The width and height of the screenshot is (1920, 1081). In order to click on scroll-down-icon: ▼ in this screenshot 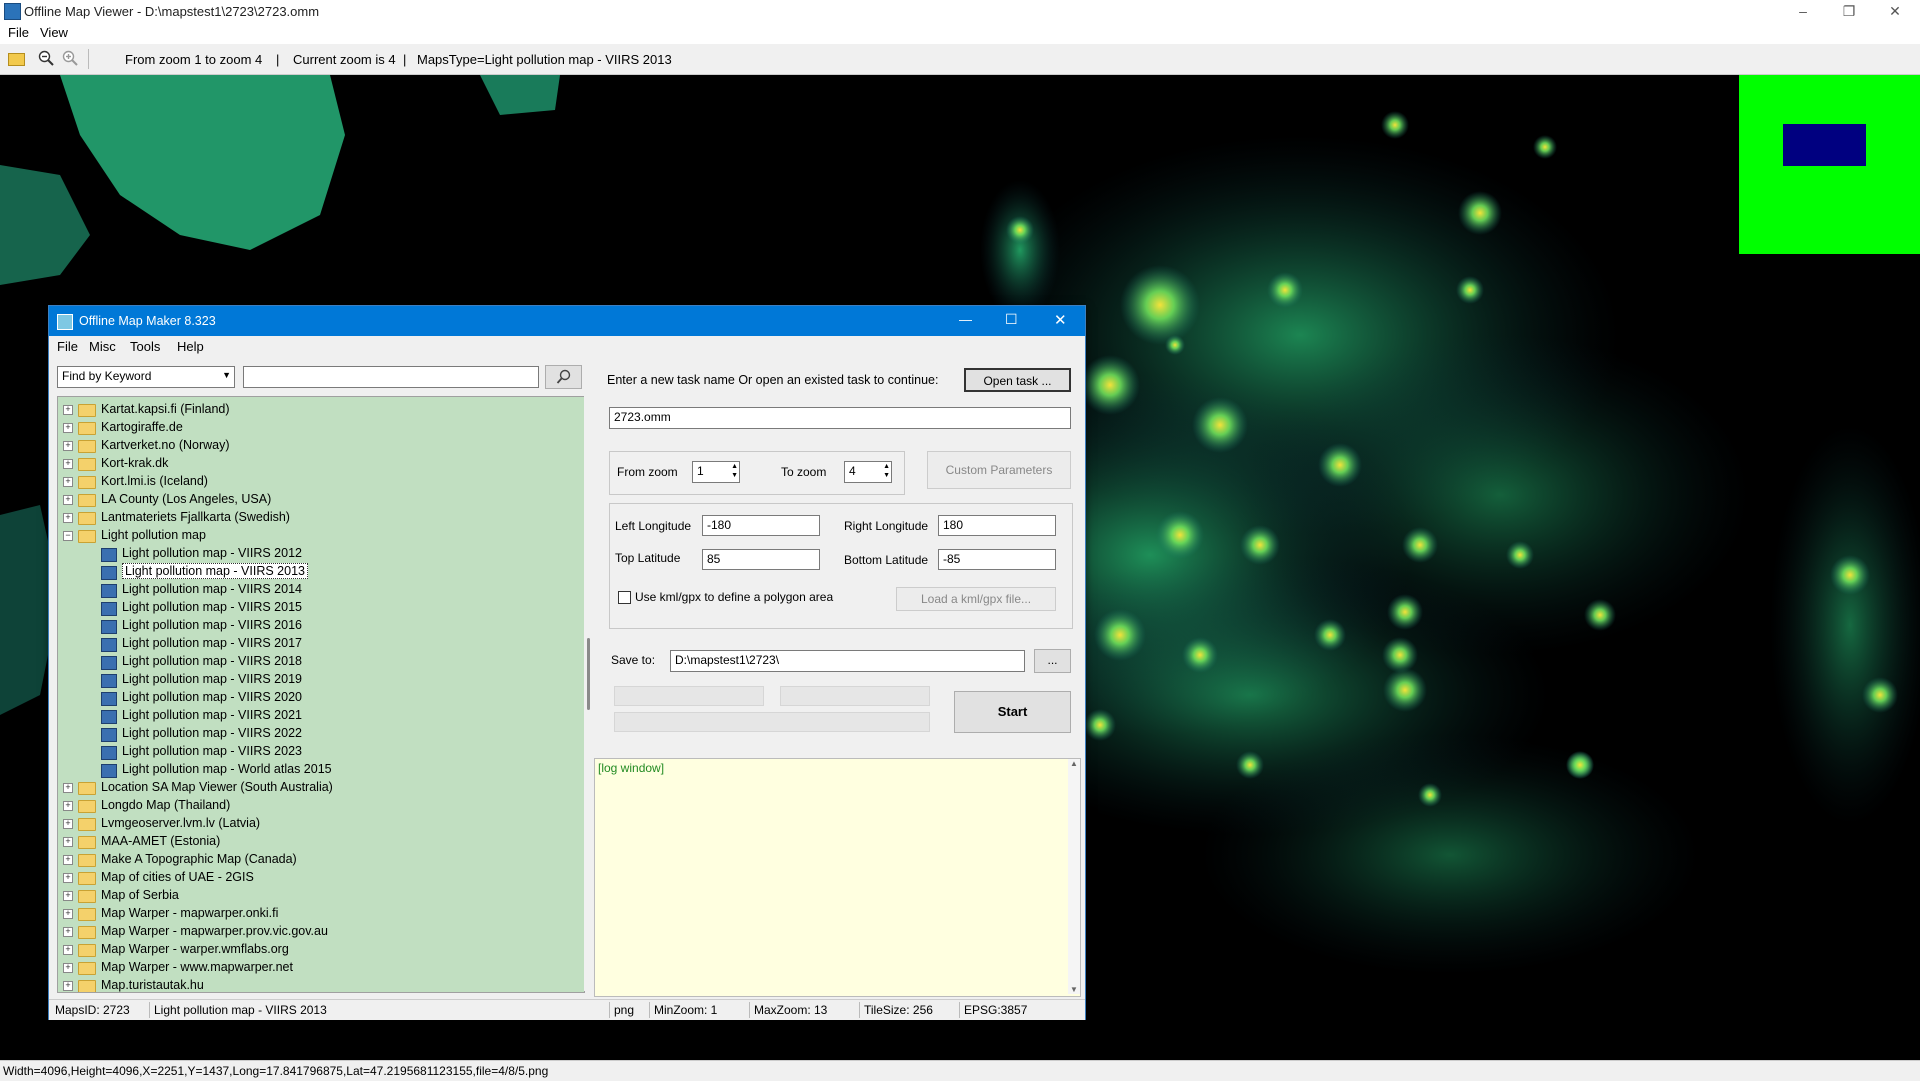, I will do `click(1074, 989)`.